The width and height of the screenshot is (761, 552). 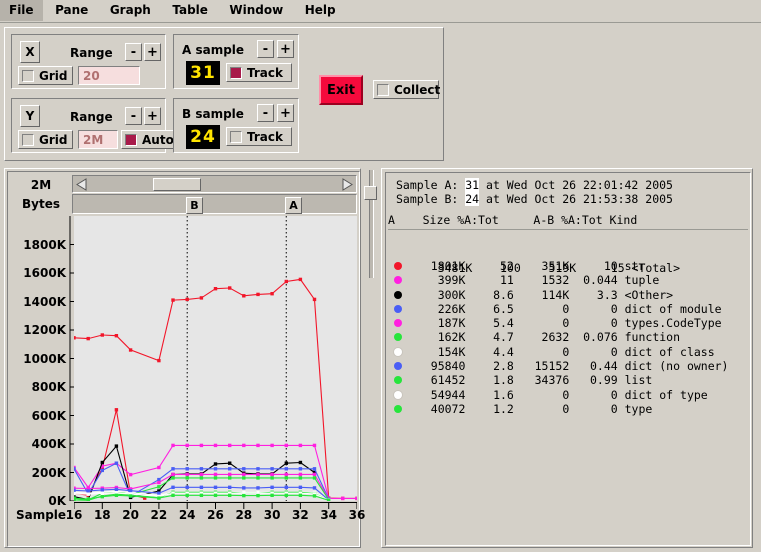 I want to click on y-grid-checkbox: Grid, so click(x=46, y=139).